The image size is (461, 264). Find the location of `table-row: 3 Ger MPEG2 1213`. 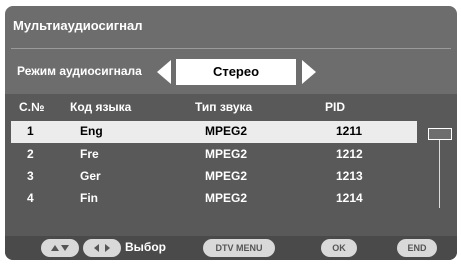

table-row: 3 Ger MPEG2 1213 is located at coordinates (214, 177).